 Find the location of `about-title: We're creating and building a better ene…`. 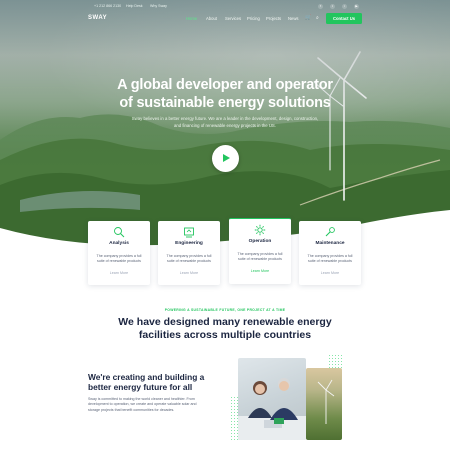

about-title: We're creating and building a better ene… is located at coordinates (146, 382).